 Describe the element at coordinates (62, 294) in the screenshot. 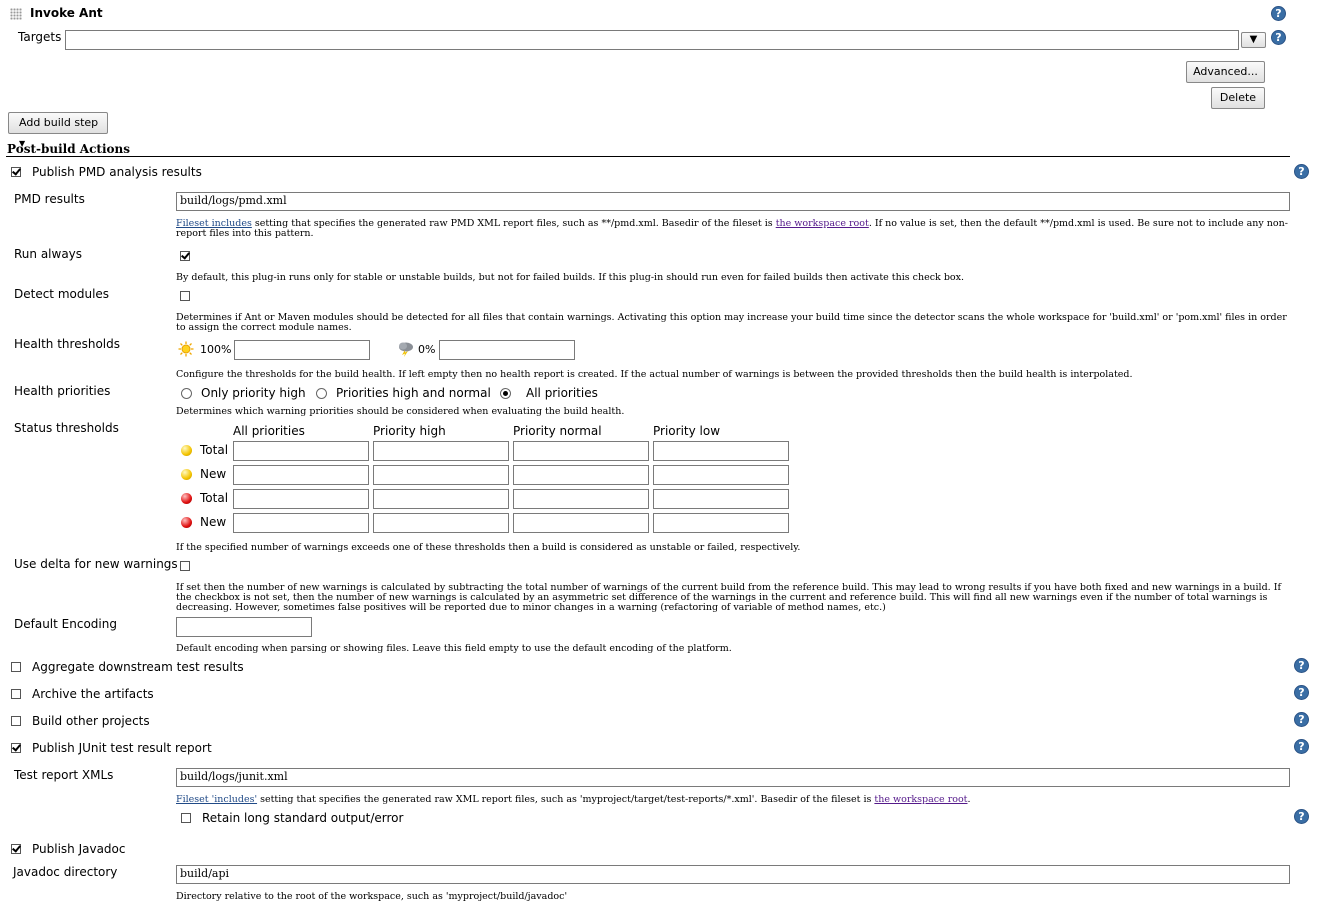

I see `detect-modules-label: Detect modules` at that location.